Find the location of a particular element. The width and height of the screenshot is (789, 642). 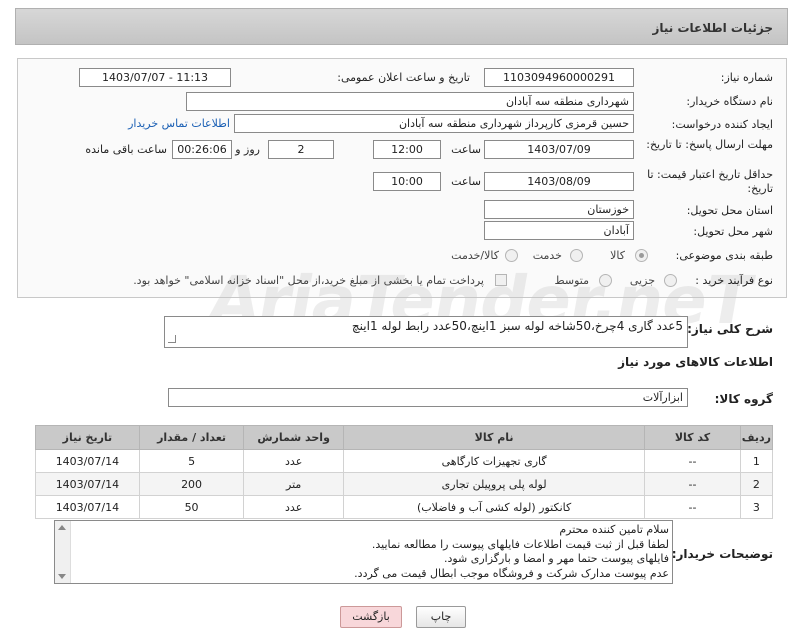

cell-quantity: 200 is located at coordinates (191, 484).